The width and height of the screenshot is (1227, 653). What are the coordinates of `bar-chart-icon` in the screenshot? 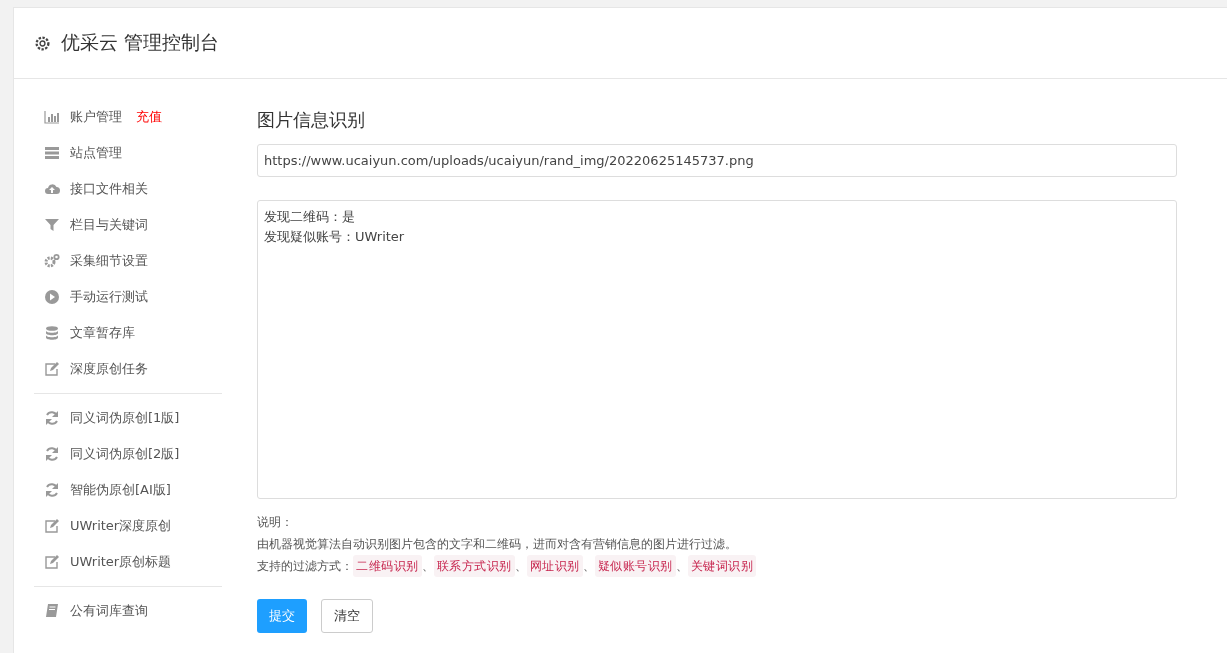 It's located at (52, 117).